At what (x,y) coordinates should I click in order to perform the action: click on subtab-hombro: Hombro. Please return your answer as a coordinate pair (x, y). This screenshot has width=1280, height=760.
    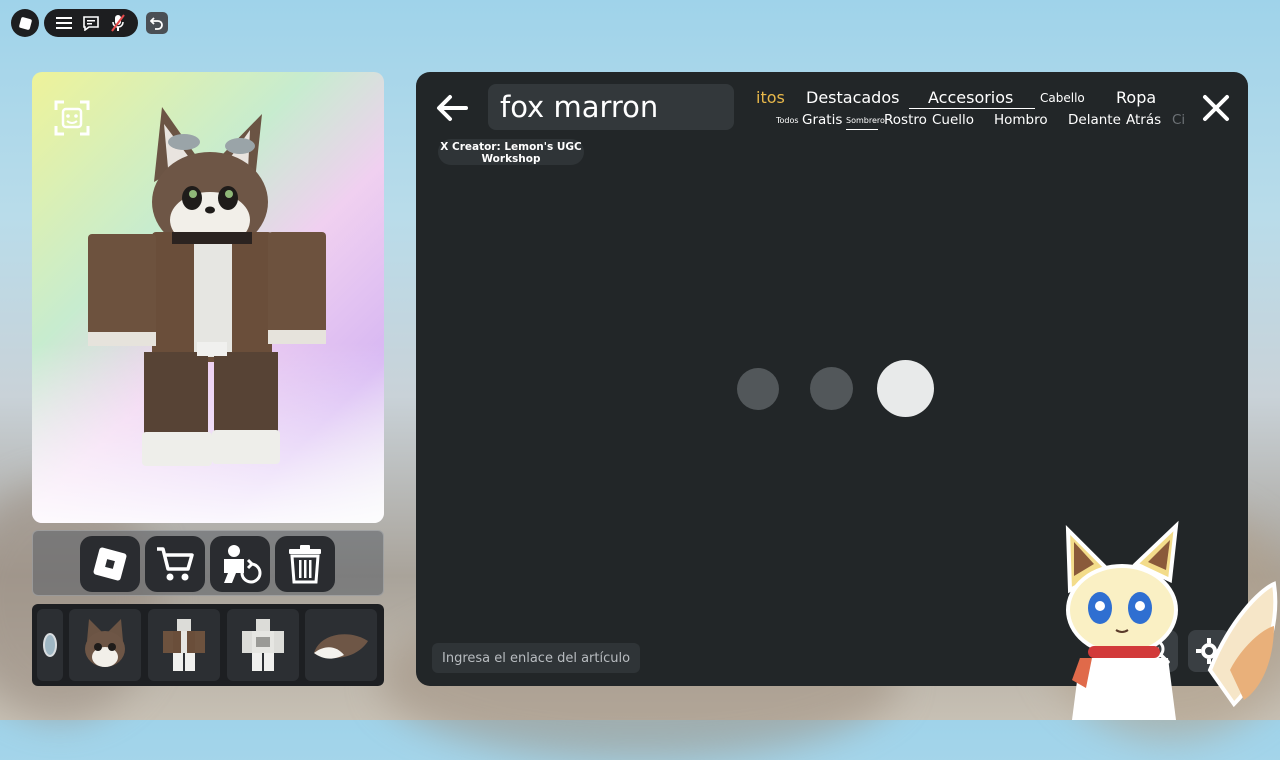
    Looking at the image, I should click on (1021, 120).